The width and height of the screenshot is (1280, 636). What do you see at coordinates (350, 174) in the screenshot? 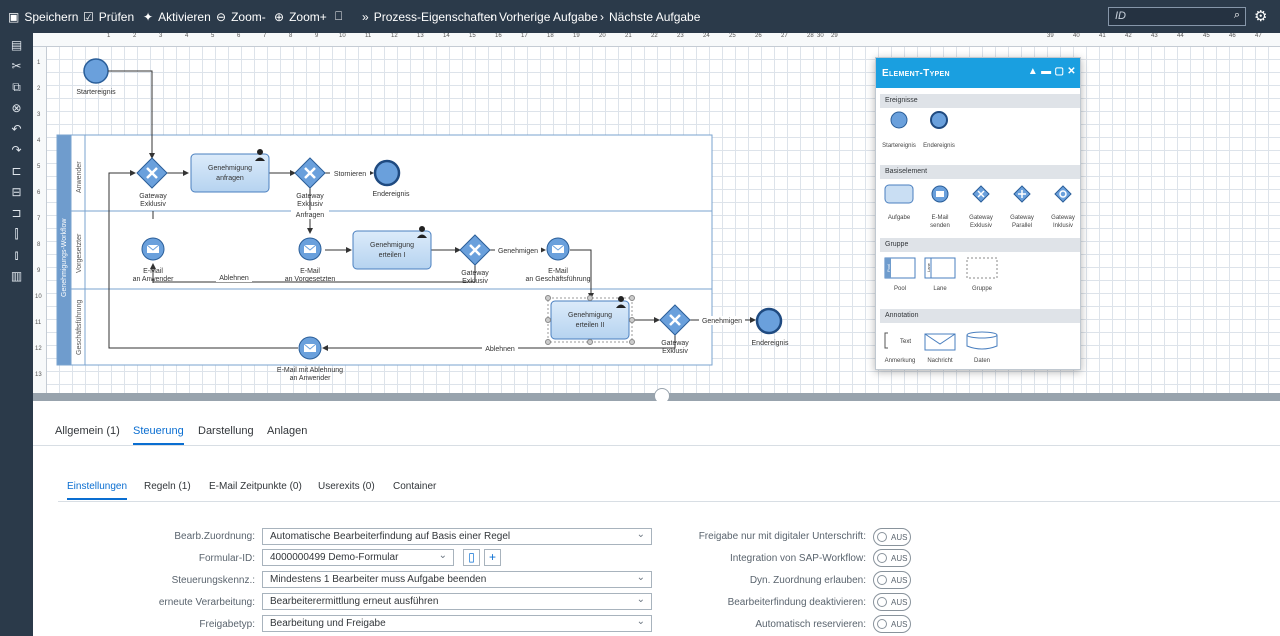
I see `flow-label-cancel: Stornieren` at bounding box center [350, 174].